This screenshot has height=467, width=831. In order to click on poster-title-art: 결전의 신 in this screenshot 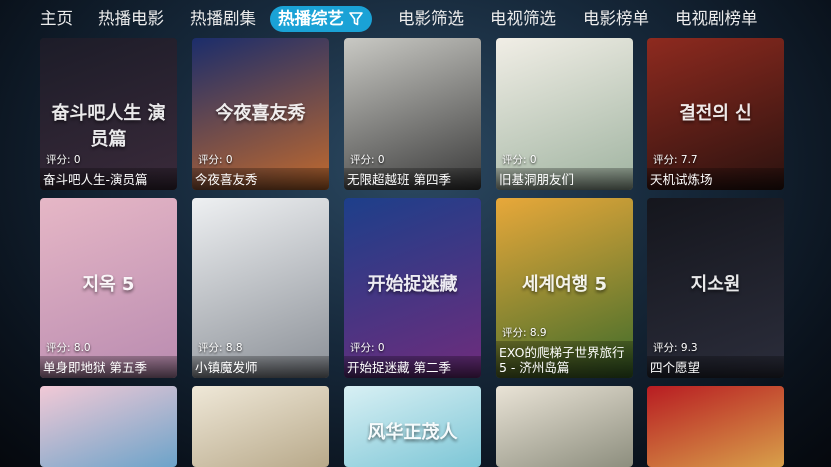, I will do `click(715, 113)`.